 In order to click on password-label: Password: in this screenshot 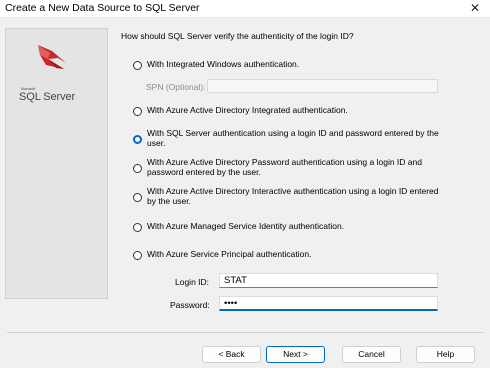, I will do `click(190, 305)`.